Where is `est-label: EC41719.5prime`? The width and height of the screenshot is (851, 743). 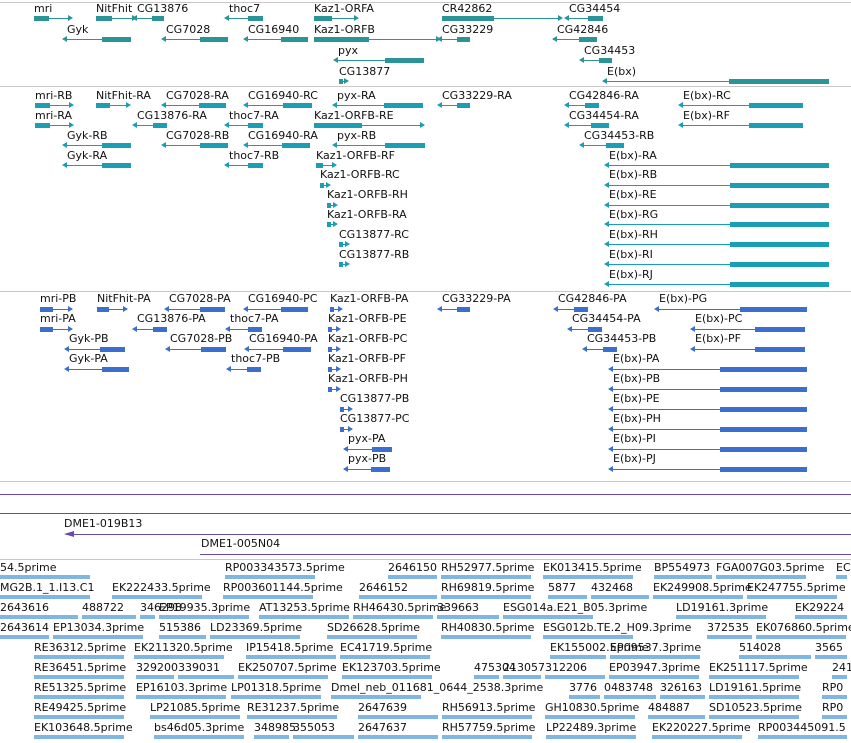
est-label: EC41719.5prime is located at coordinates (386, 647).